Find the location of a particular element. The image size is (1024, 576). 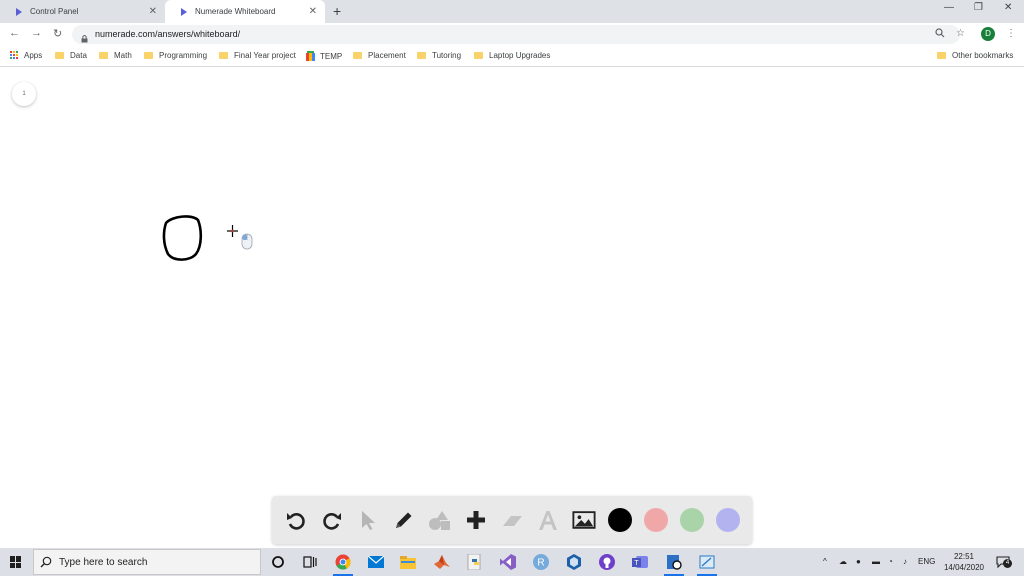

bookmark-folder-tutoring: Tutoring is located at coordinates (439, 55).